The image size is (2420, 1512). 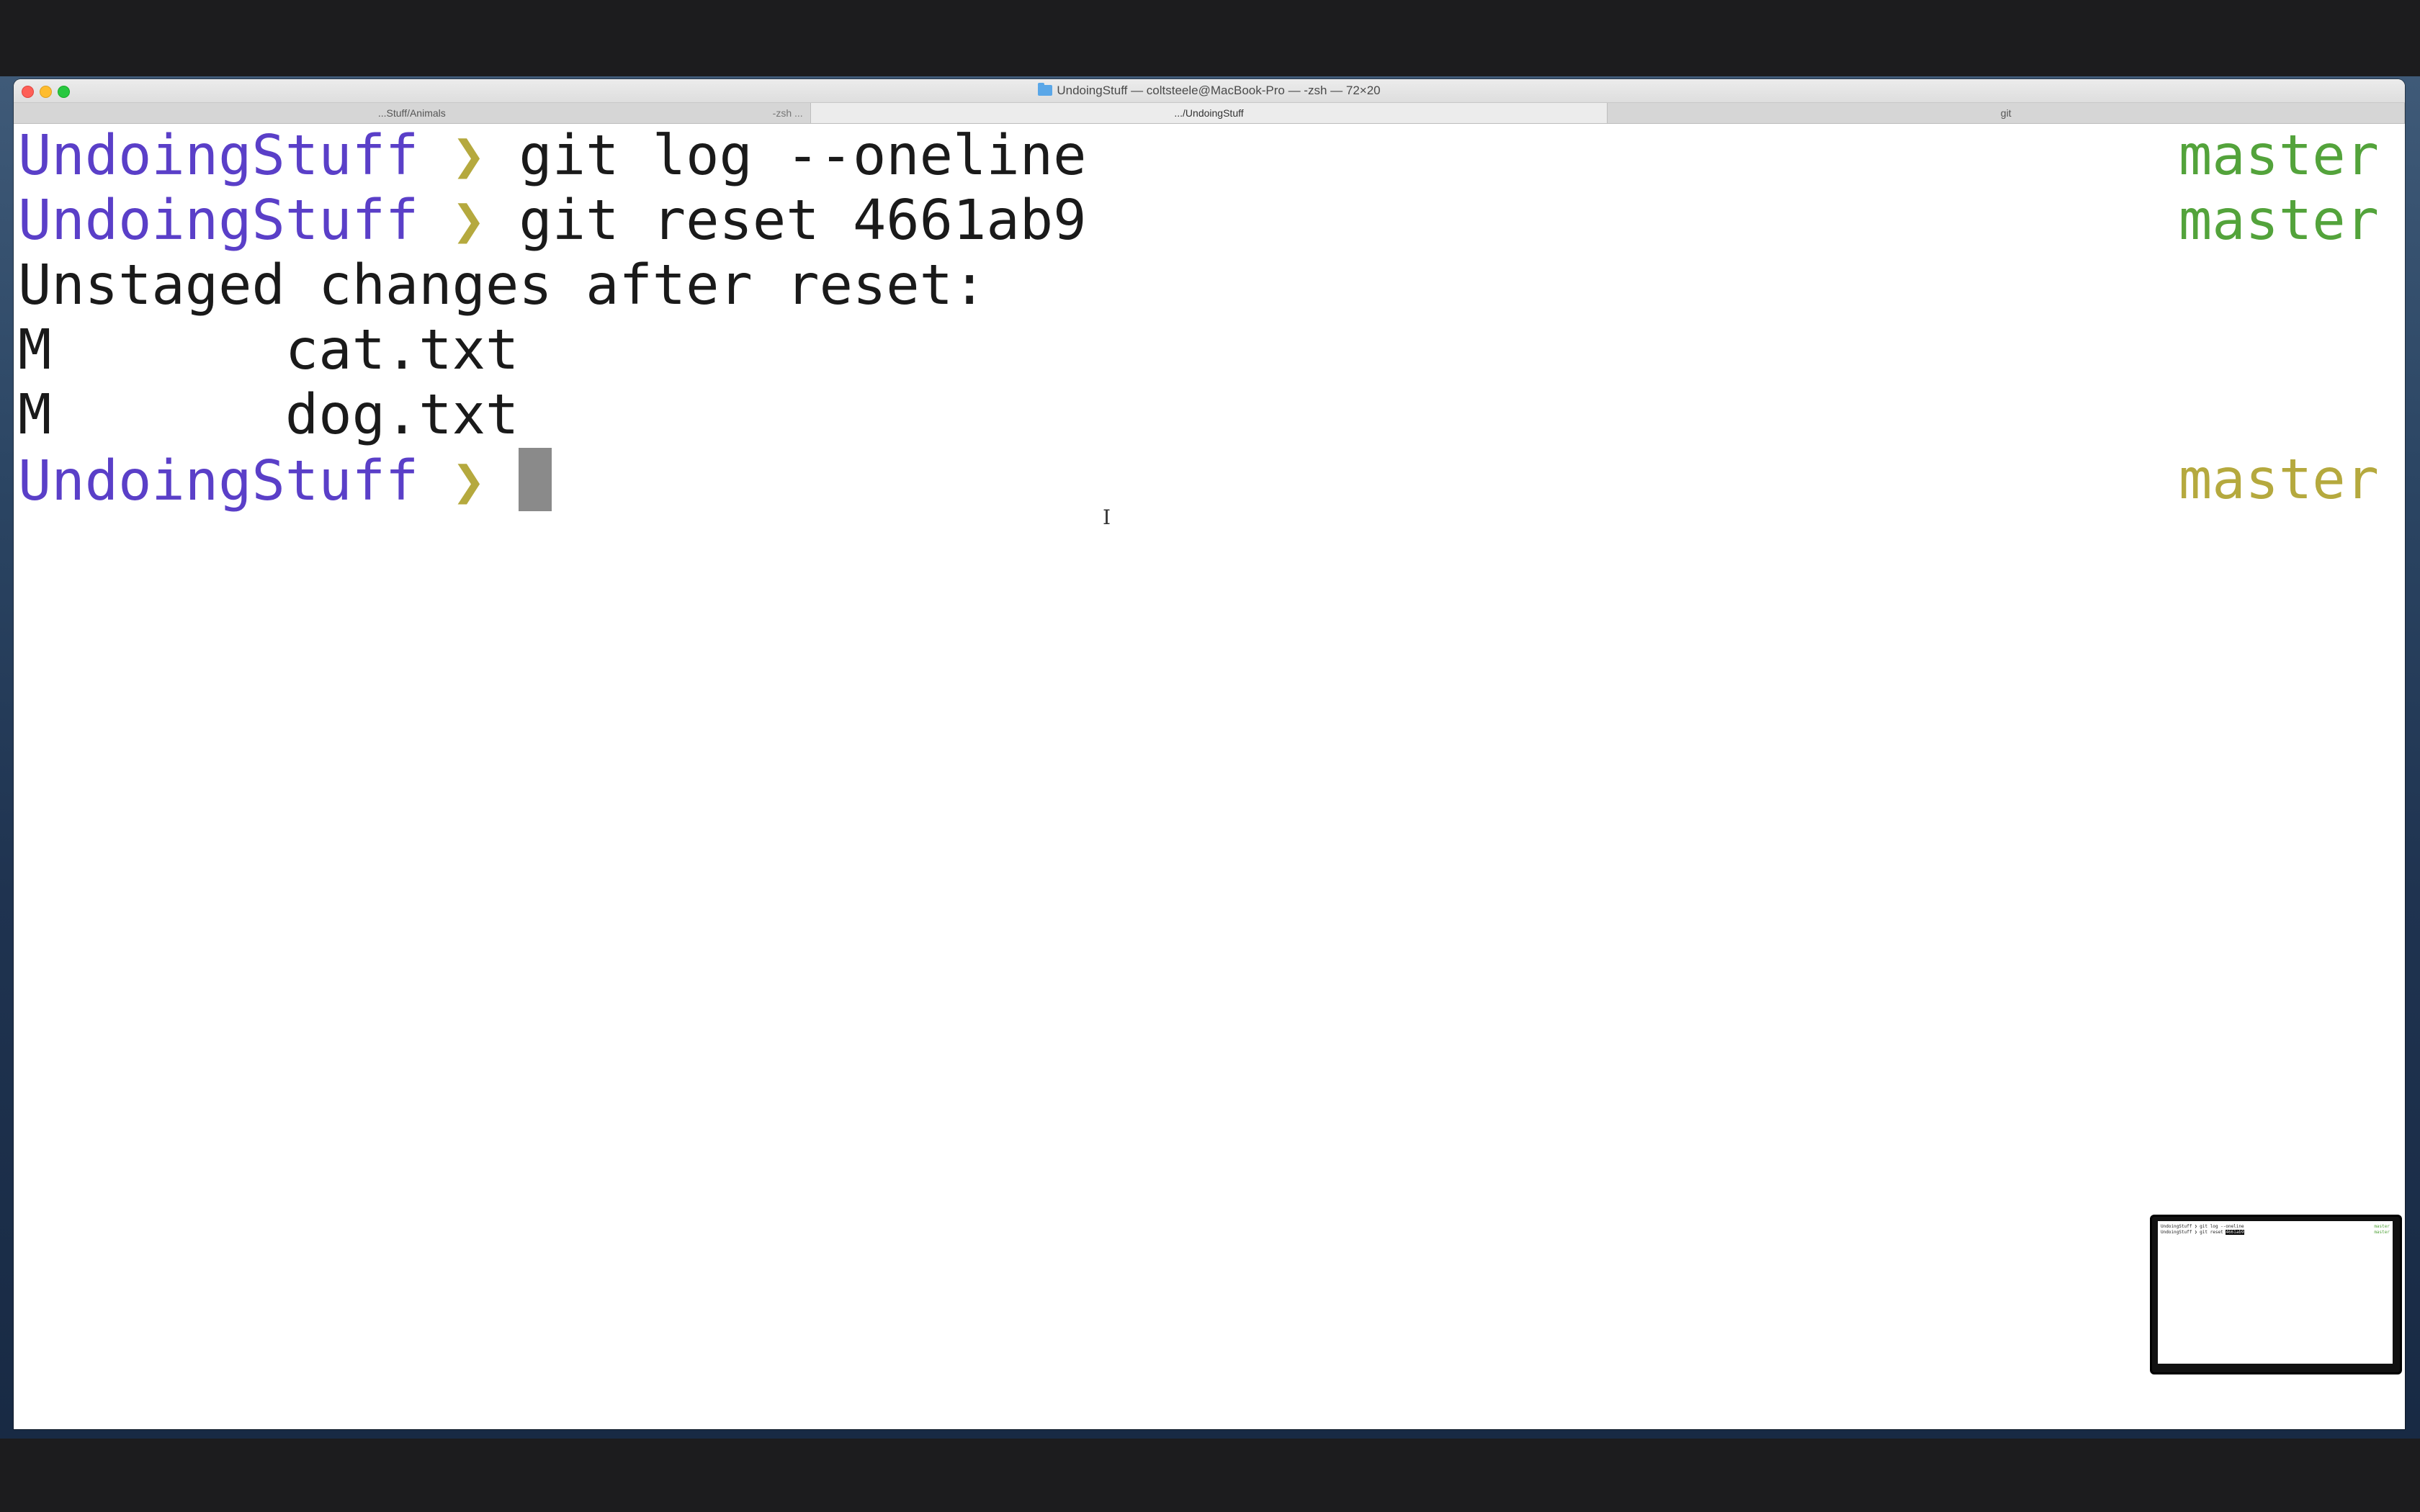 What do you see at coordinates (803, 156) in the screenshot?
I see `prompt-command: git log --oneline` at bounding box center [803, 156].